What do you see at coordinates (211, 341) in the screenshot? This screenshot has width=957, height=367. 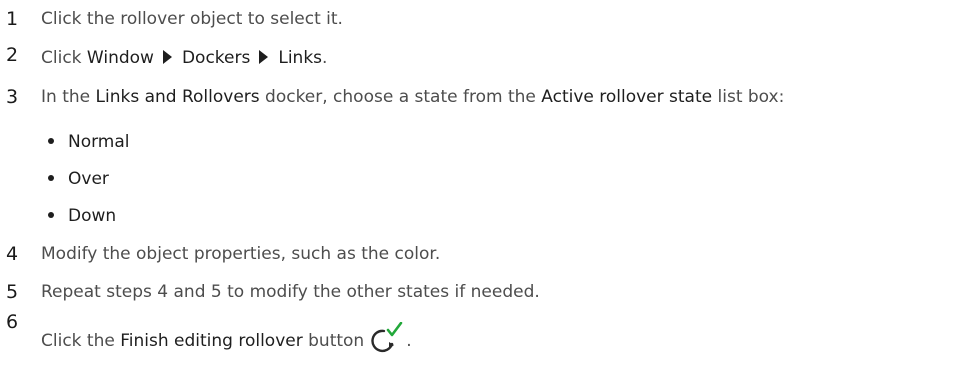 I see `button-name: Finish editing rollover` at bounding box center [211, 341].